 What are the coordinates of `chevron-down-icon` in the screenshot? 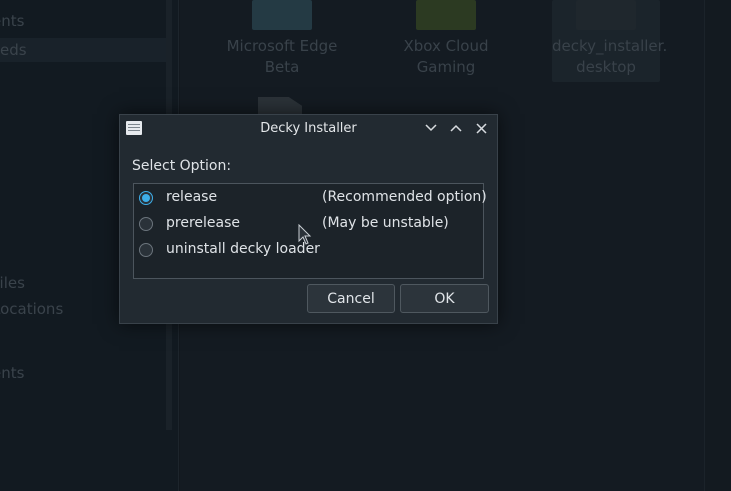 It's located at (431, 128).